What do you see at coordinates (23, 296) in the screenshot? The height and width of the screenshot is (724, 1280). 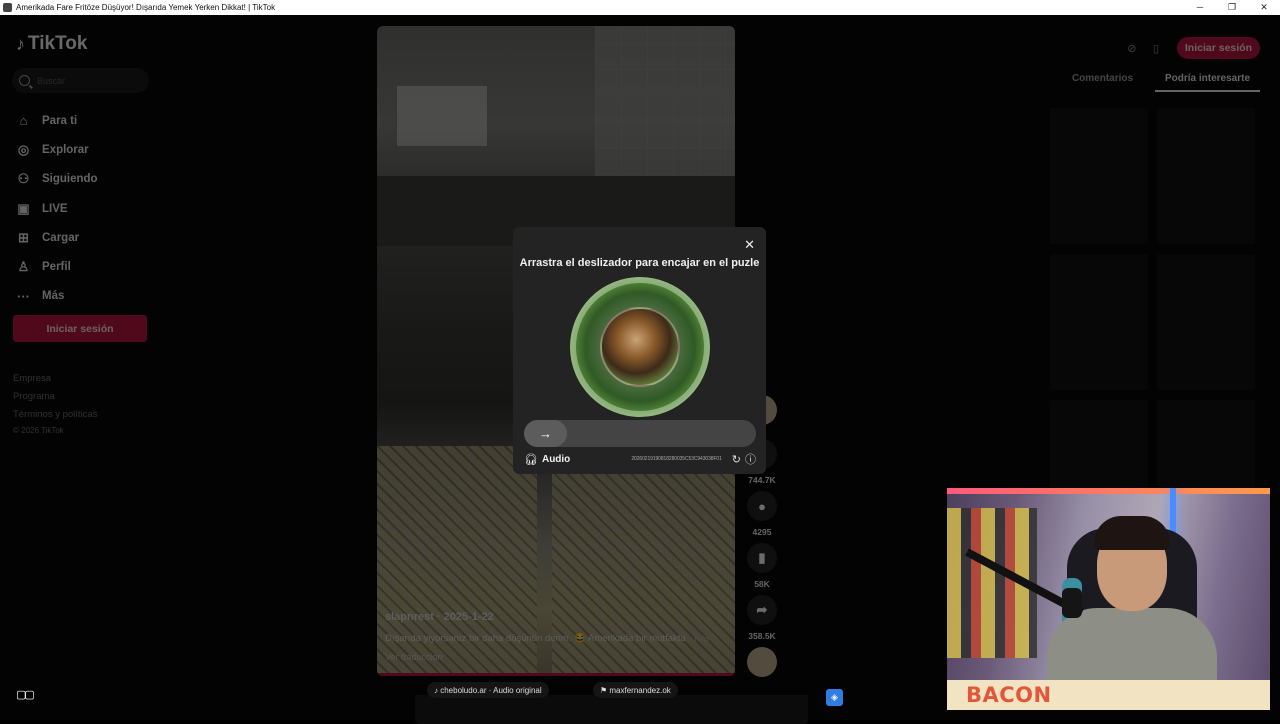 I see `more-icon: ···` at bounding box center [23, 296].